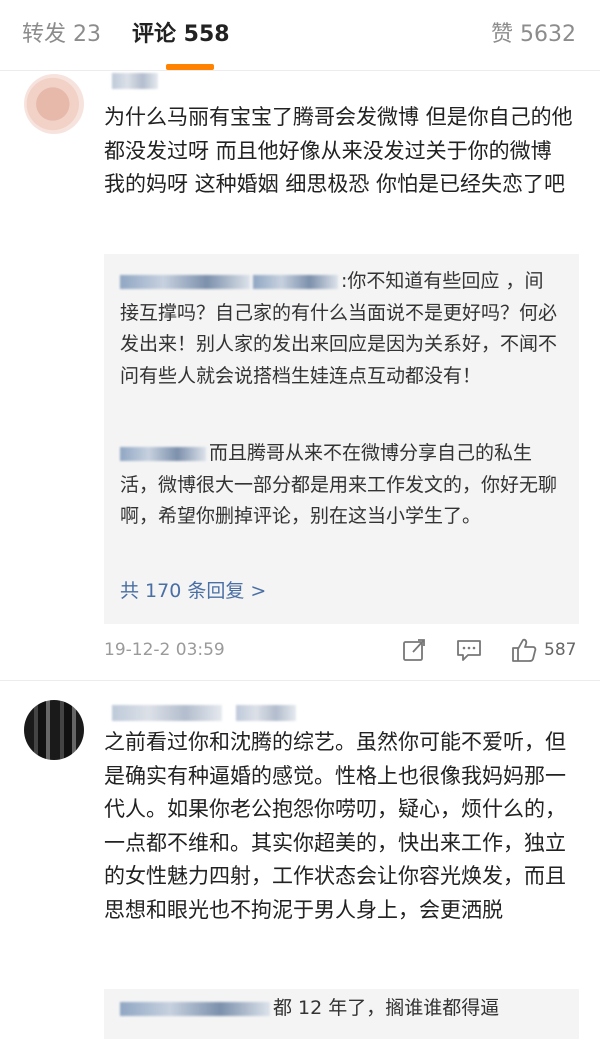 Image resolution: width=600 pixels, height=1039 pixels. What do you see at coordinates (164, 650) in the screenshot?
I see `comment-timestamp: 19-12-2 03:59` at bounding box center [164, 650].